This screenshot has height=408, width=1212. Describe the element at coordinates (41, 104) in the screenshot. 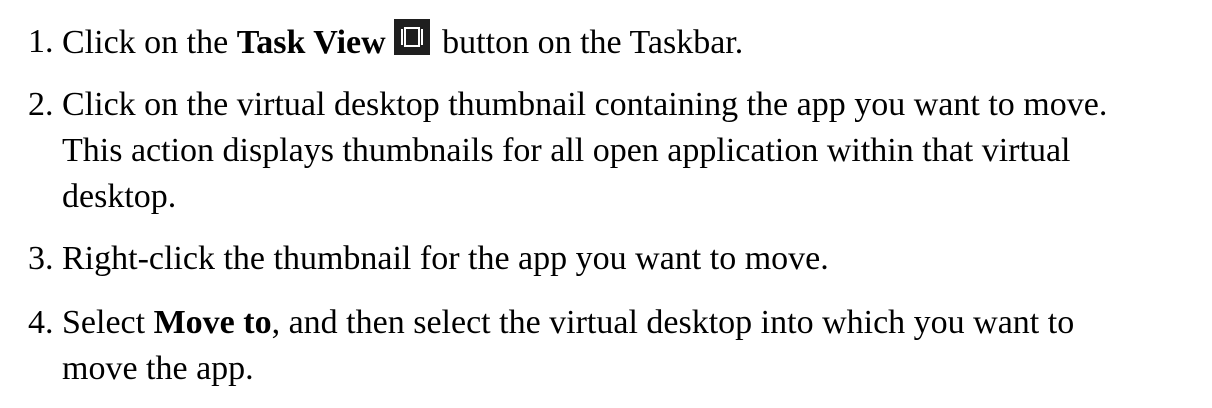

I see `step-number: 2.` at that location.